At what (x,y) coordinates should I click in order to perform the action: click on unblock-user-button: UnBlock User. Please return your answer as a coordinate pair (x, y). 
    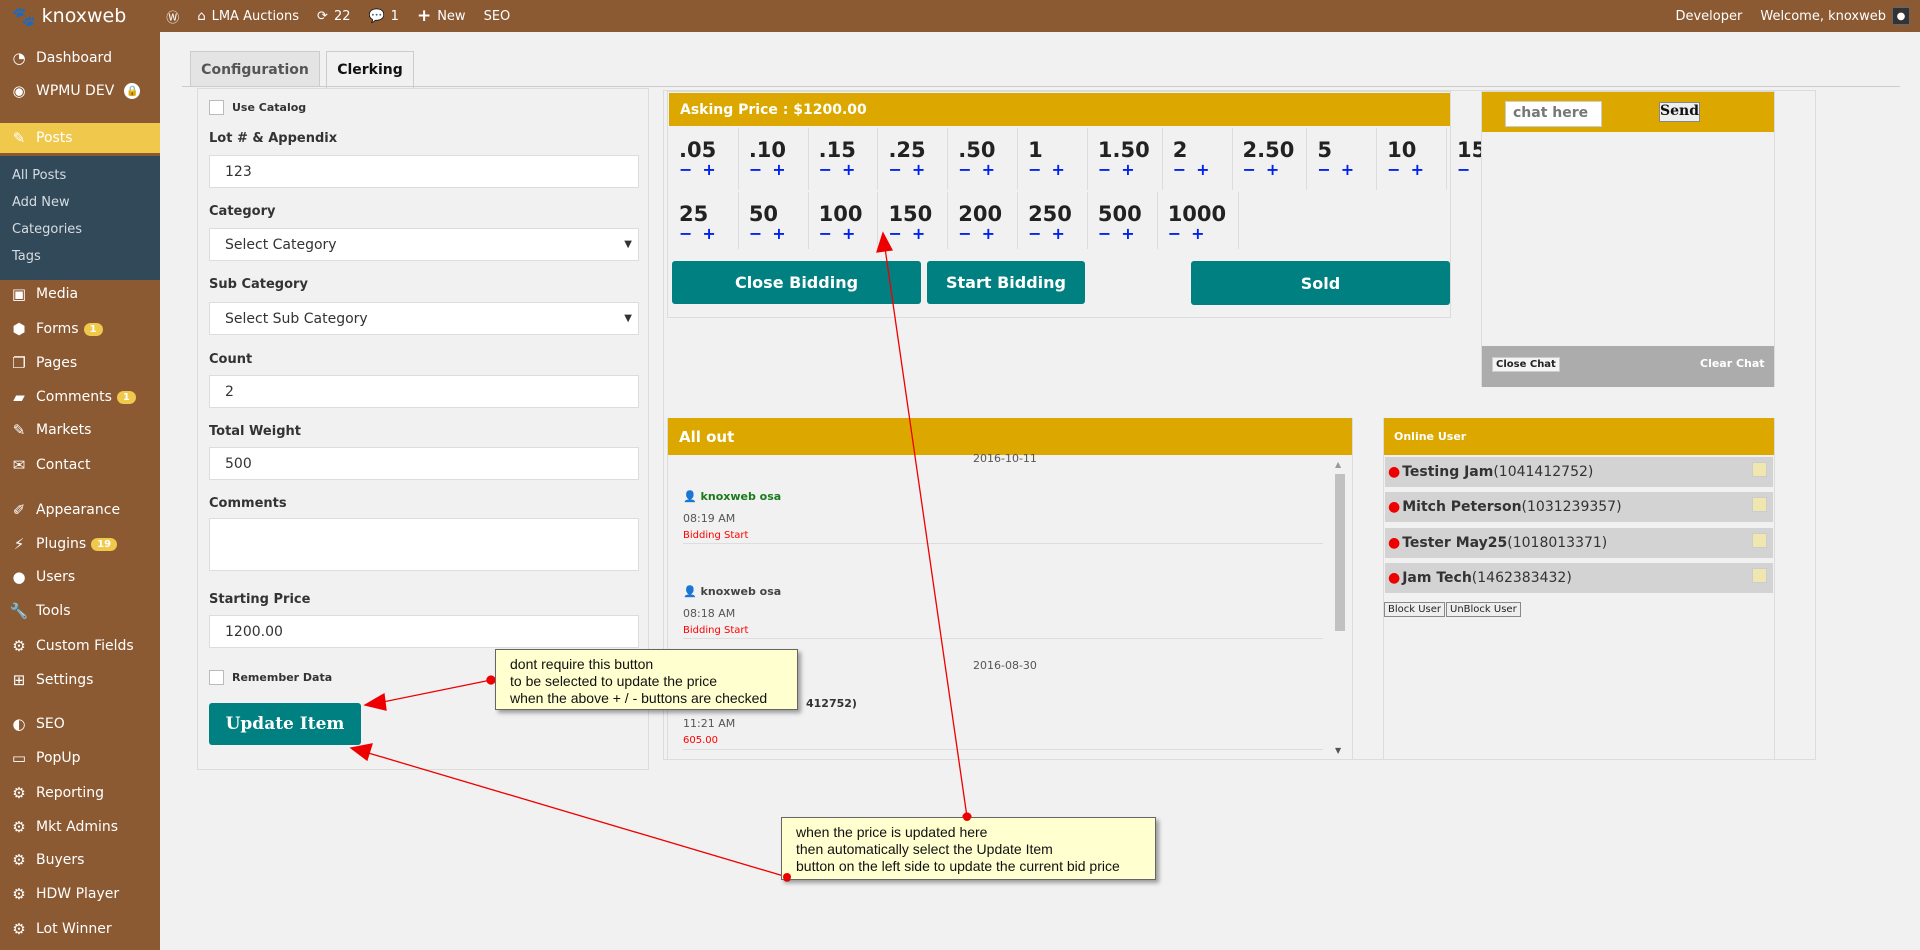
    Looking at the image, I should click on (1483, 609).